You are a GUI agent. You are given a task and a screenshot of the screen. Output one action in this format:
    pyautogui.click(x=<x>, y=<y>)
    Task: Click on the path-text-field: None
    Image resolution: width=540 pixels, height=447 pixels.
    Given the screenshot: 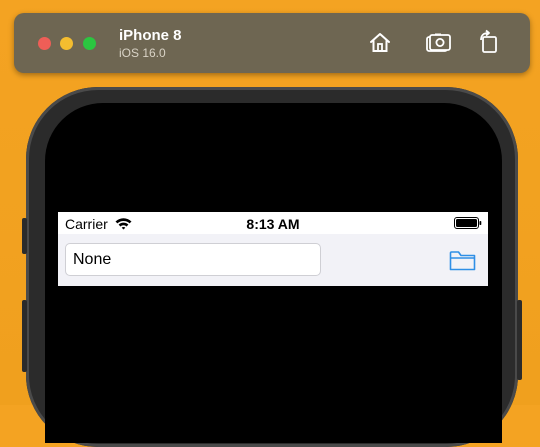 What is the action you would take?
    pyautogui.click(x=193, y=259)
    